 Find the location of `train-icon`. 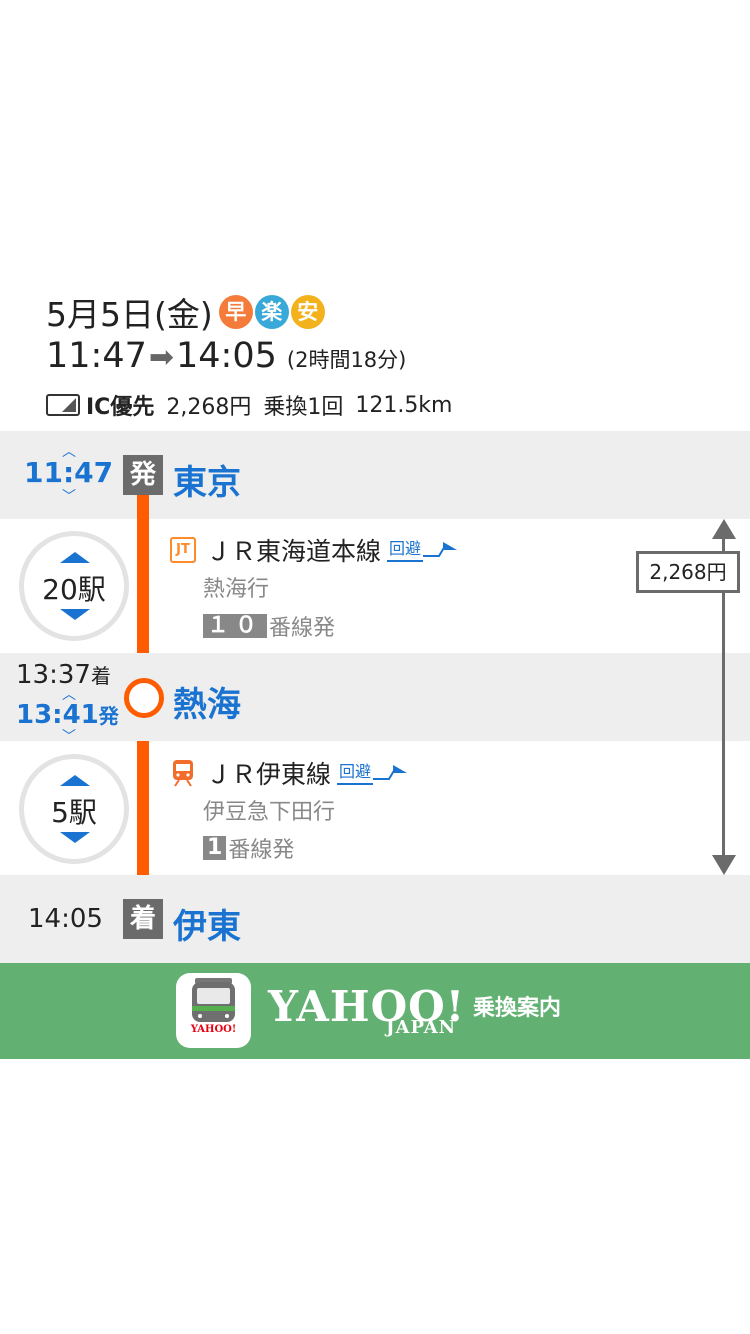

train-icon is located at coordinates (183, 773).